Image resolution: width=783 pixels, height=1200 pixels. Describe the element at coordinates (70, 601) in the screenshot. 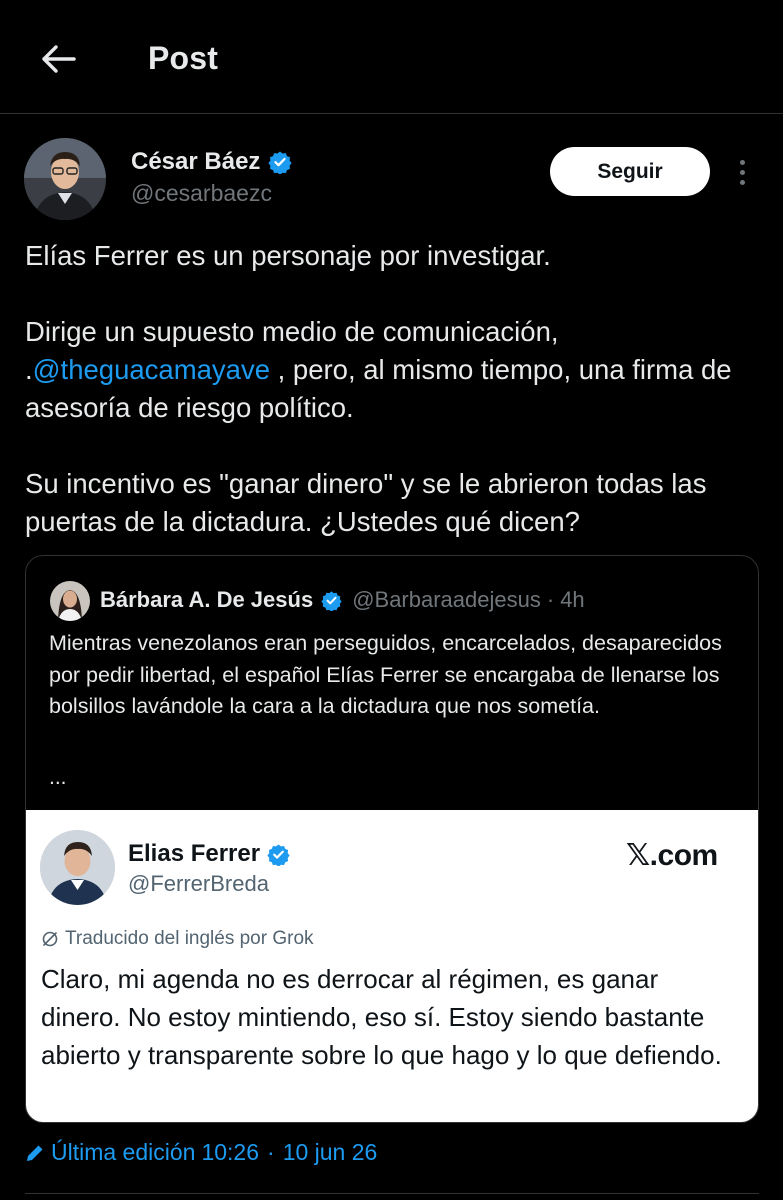

I see `quote-author-avatar` at that location.